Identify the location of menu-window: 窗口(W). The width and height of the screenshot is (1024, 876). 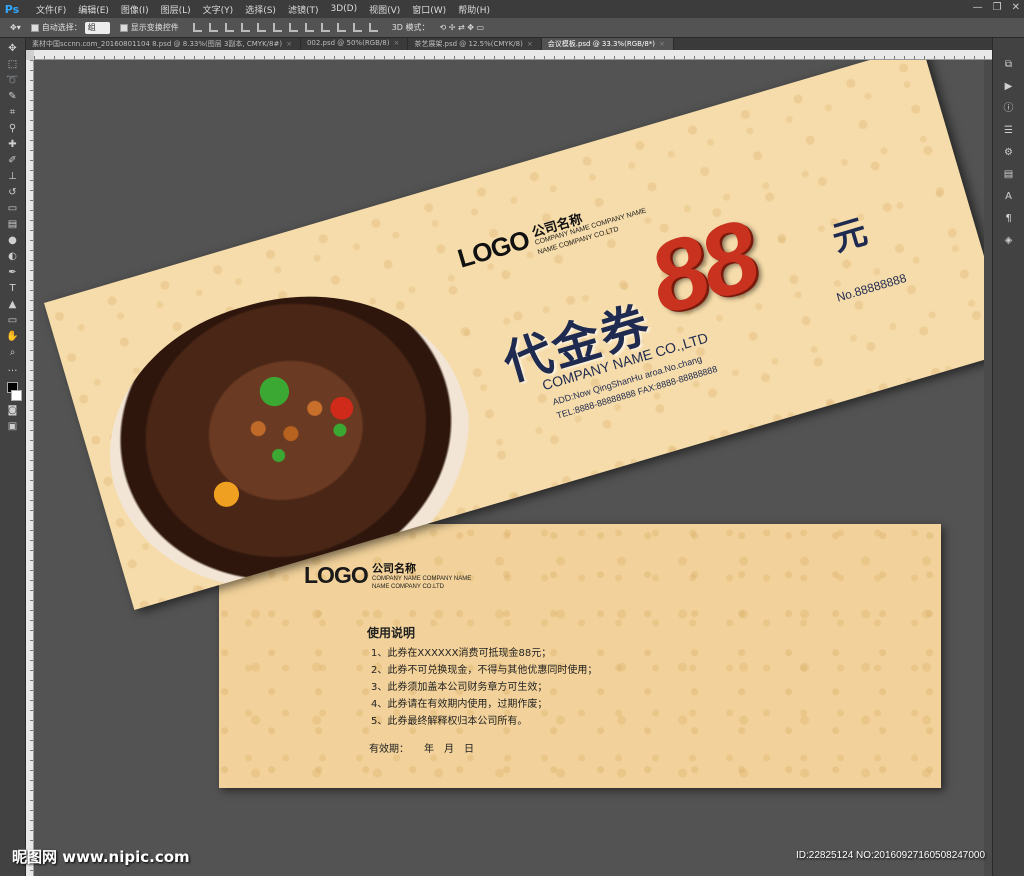
(429, 9).